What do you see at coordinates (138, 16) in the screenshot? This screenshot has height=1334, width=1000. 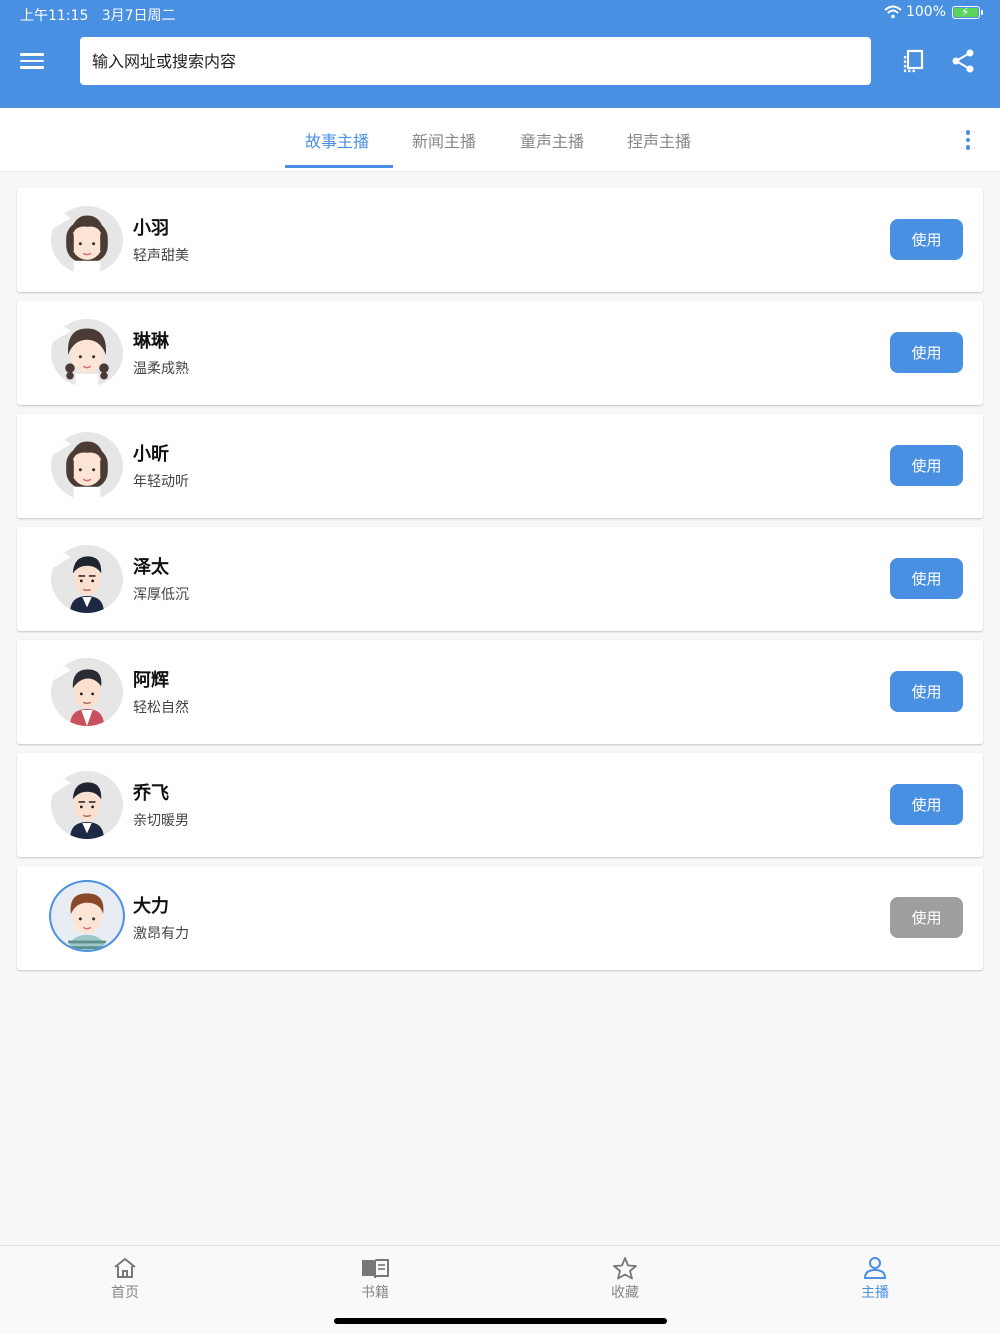 I see `status-date-text: 3月7日周二` at bounding box center [138, 16].